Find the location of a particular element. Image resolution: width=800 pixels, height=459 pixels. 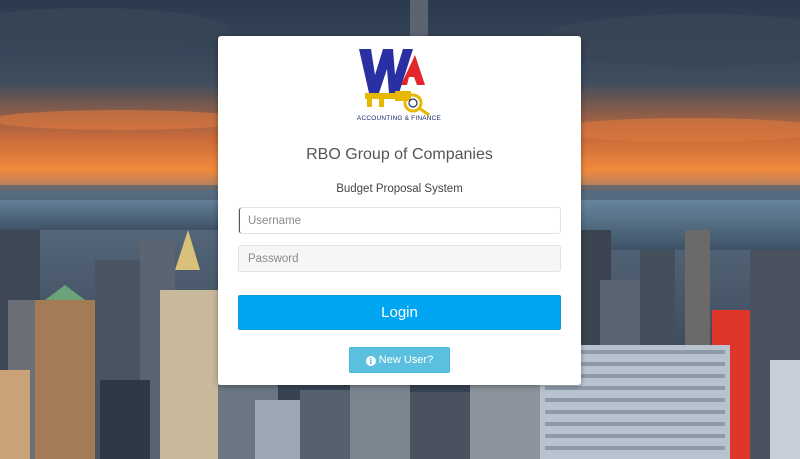

wa-logo-icon is located at coordinates (394, 83).